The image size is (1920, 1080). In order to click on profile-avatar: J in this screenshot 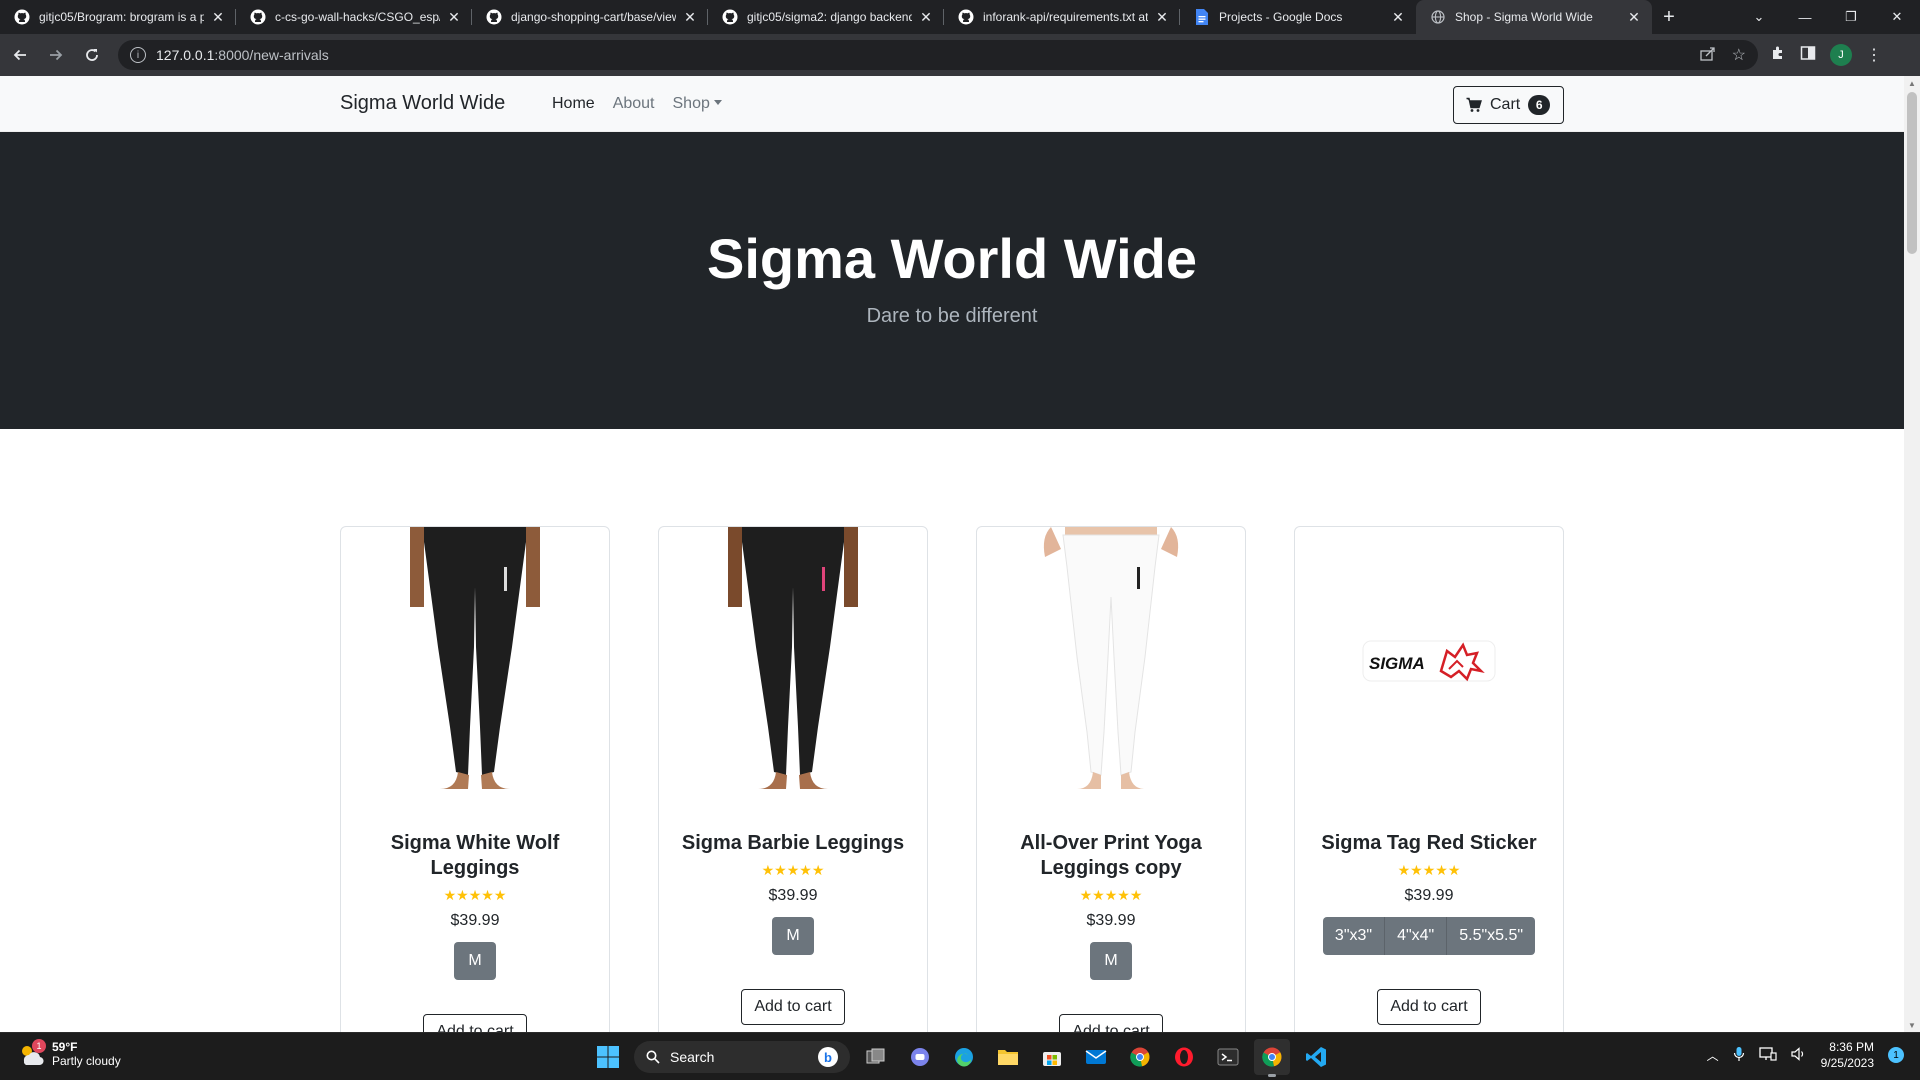, I will do `click(1841, 55)`.